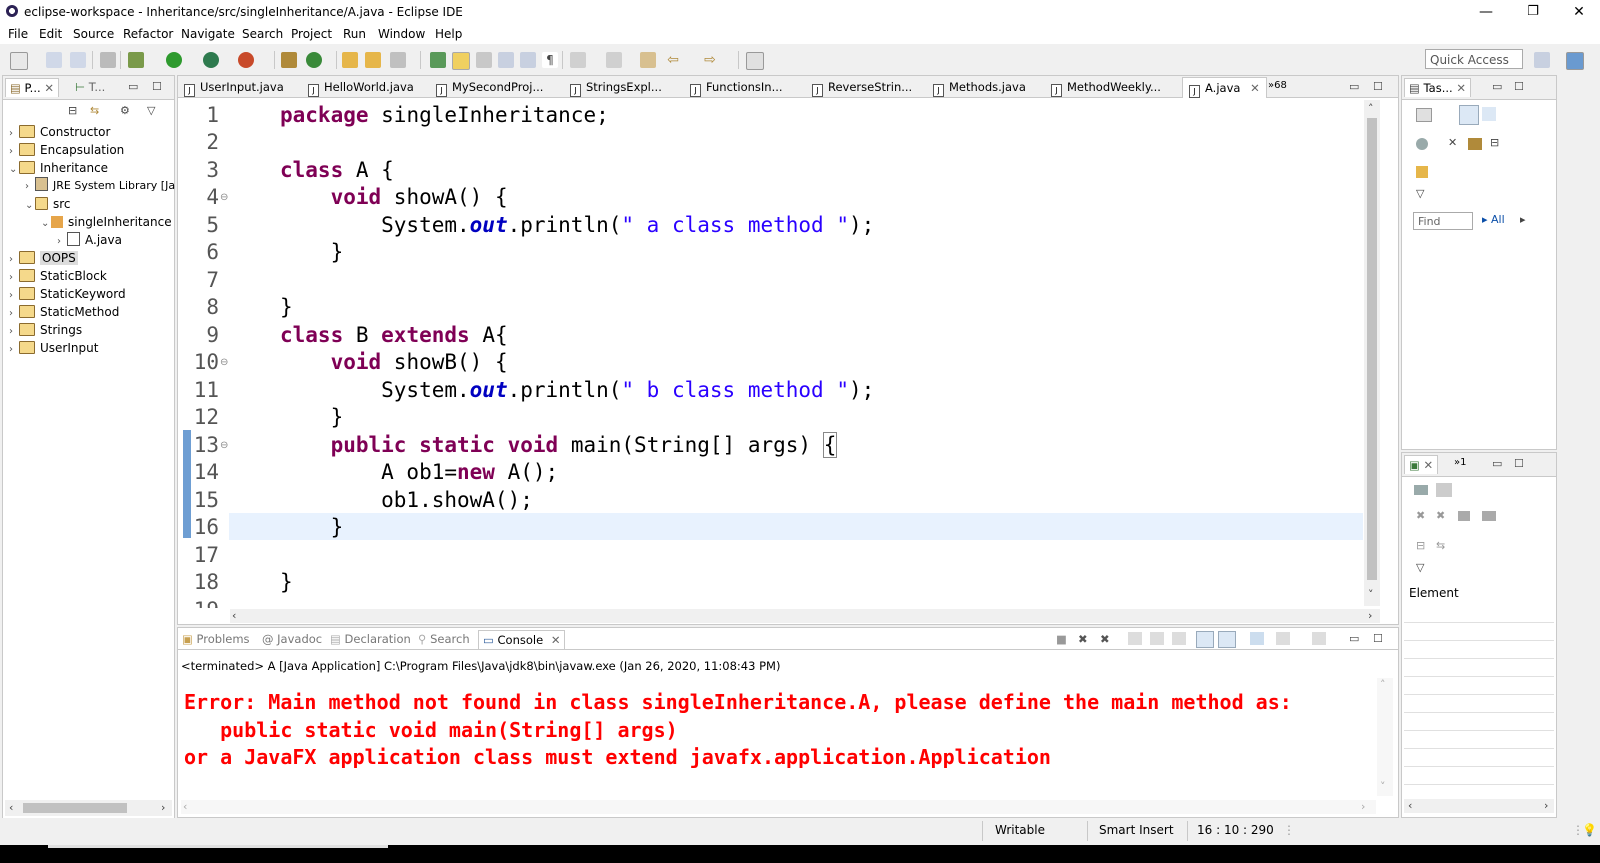  I want to click on tree-item-userinput: › UserInput, so click(53, 348).